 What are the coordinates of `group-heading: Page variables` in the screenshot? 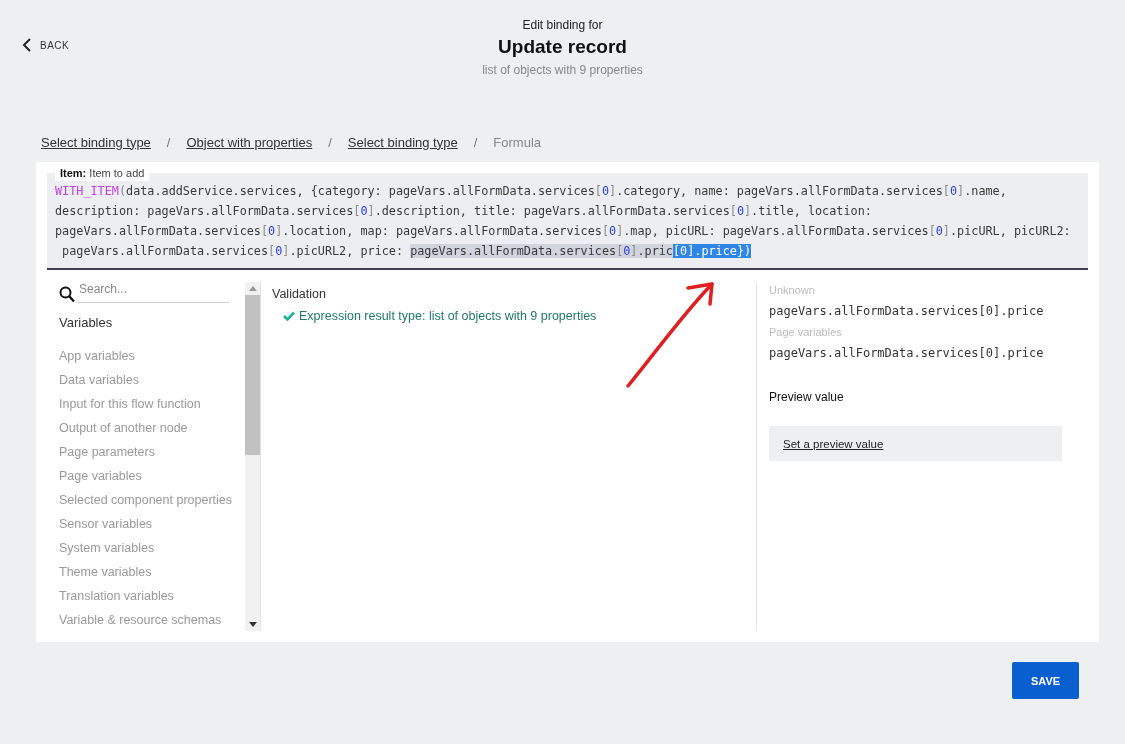 It's located at (806, 332).